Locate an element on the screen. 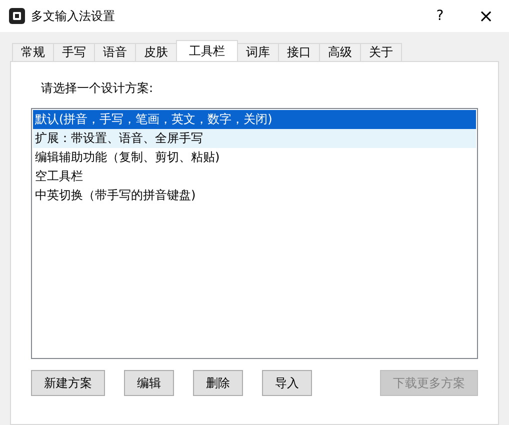 This screenshot has height=425, width=509. tab: 接口 is located at coordinates (299, 52).